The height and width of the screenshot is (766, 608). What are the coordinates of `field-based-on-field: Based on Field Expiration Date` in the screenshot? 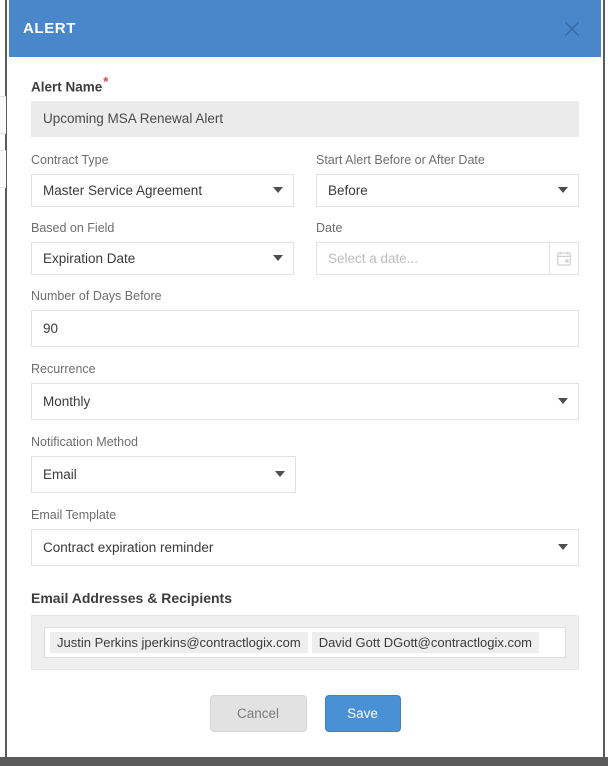 It's located at (162, 248).